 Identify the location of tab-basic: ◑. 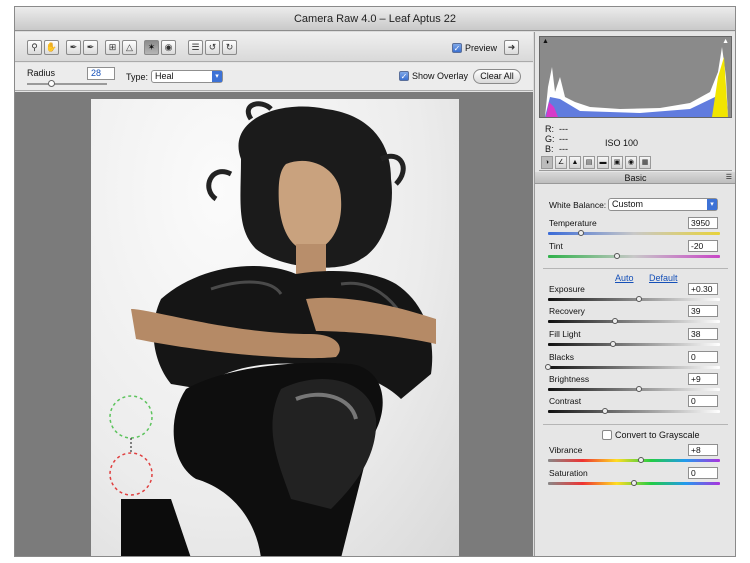
(547, 162).